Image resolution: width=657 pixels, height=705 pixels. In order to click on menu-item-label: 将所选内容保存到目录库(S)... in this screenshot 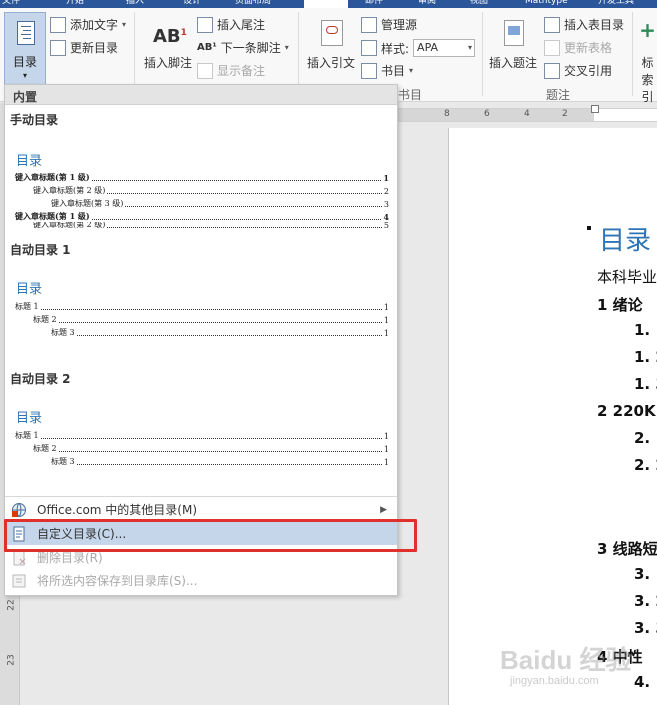, I will do `click(117, 581)`.